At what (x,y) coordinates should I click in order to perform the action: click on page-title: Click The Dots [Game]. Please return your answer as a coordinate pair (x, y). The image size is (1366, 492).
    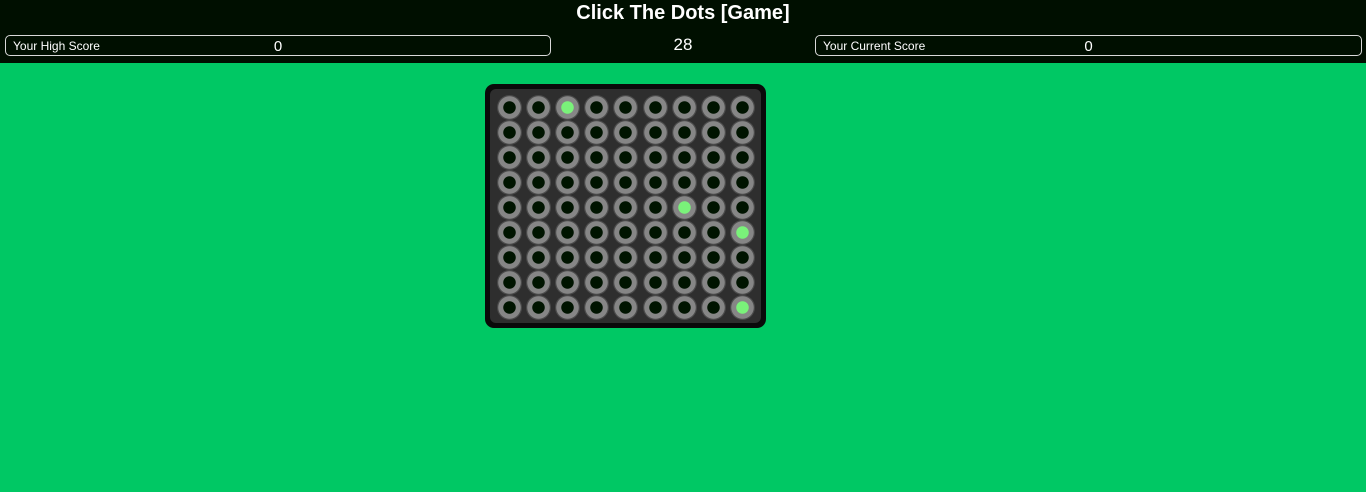
    Looking at the image, I should click on (683, 13).